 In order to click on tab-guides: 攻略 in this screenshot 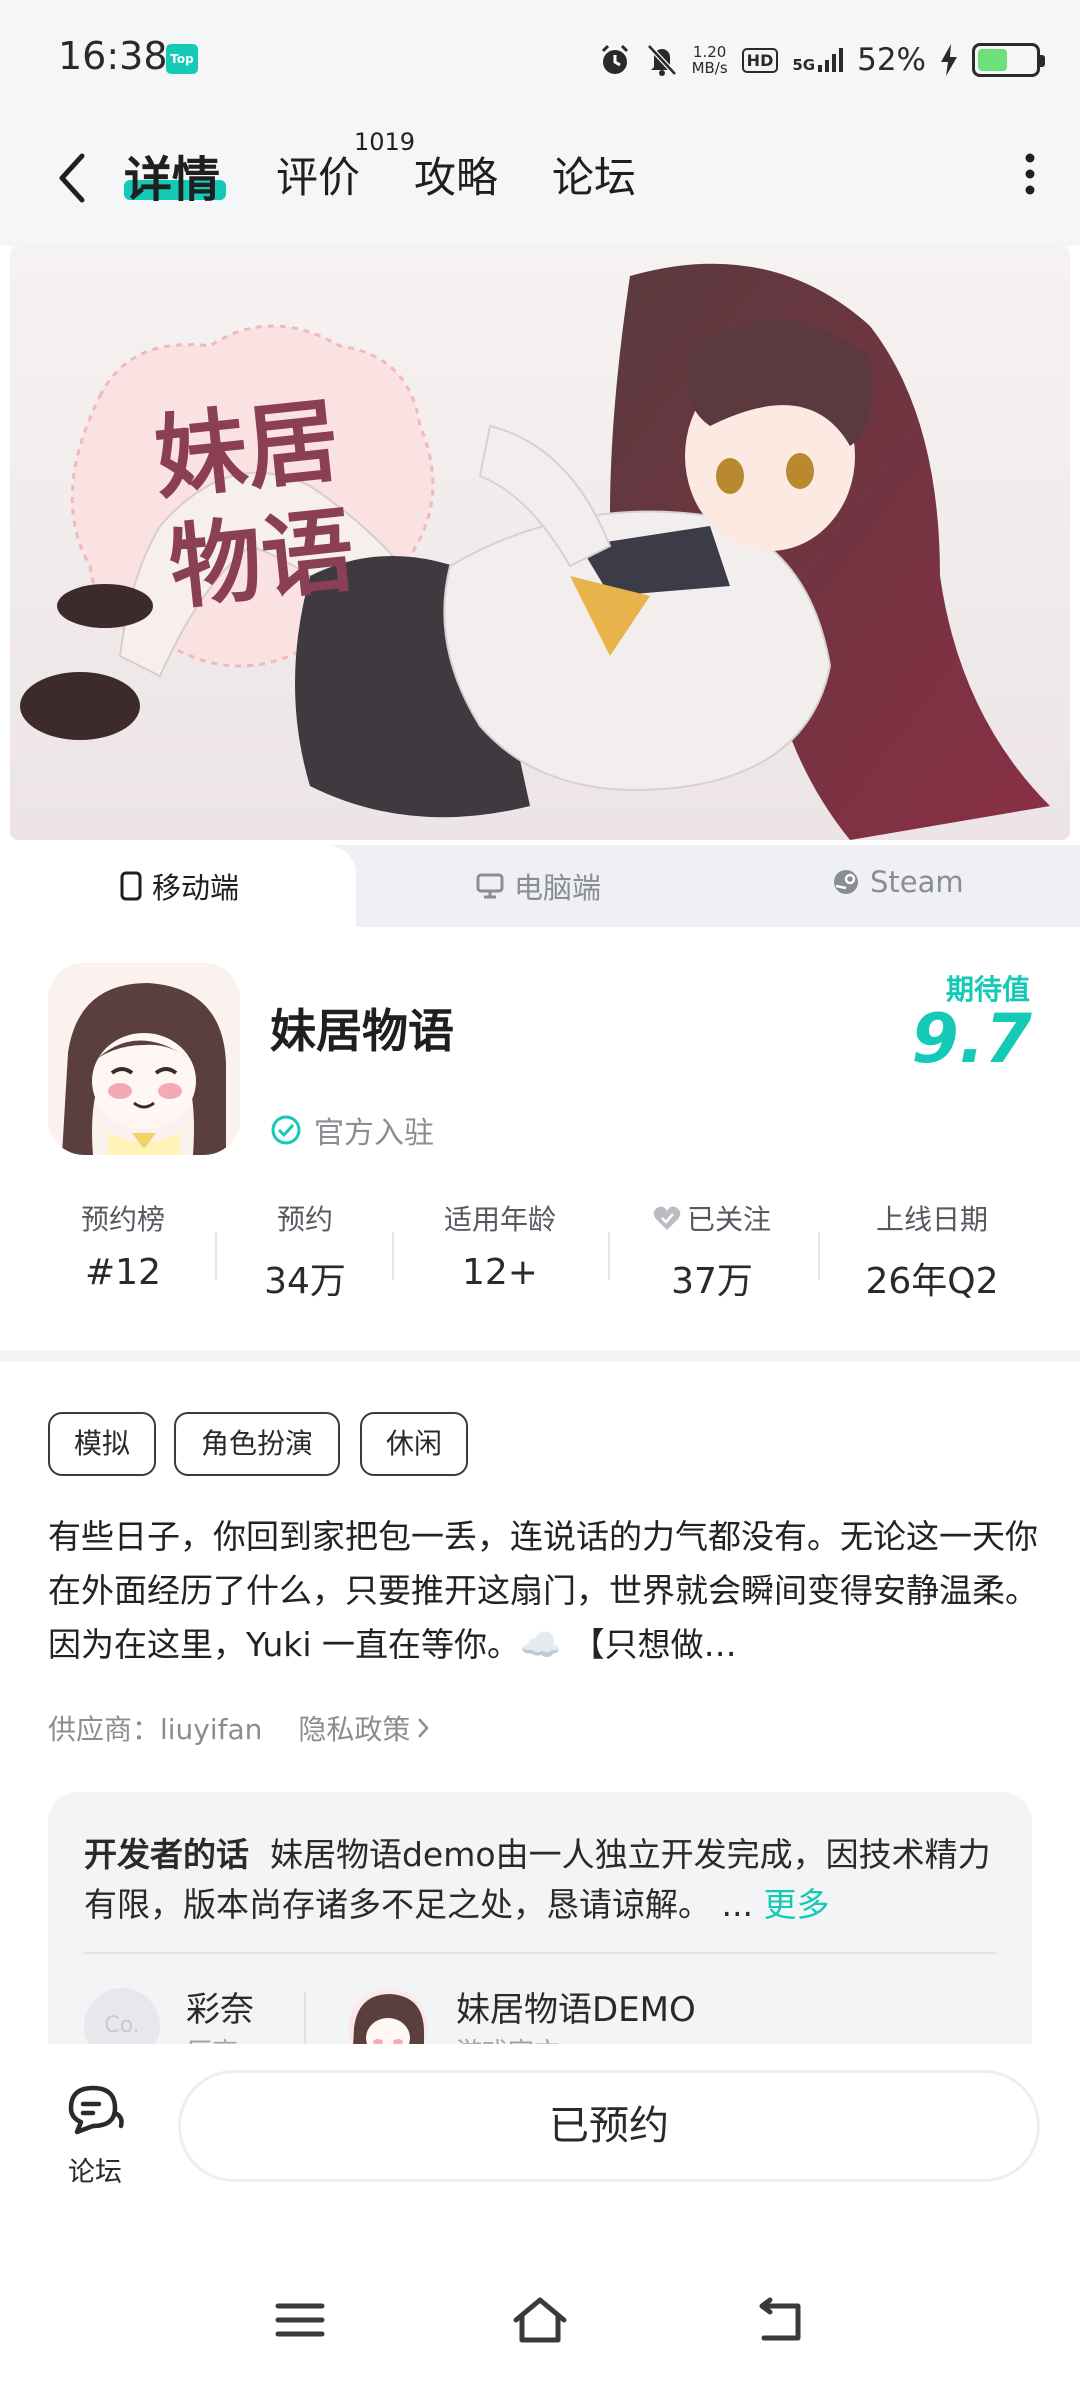, I will do `click(456, 174)`.